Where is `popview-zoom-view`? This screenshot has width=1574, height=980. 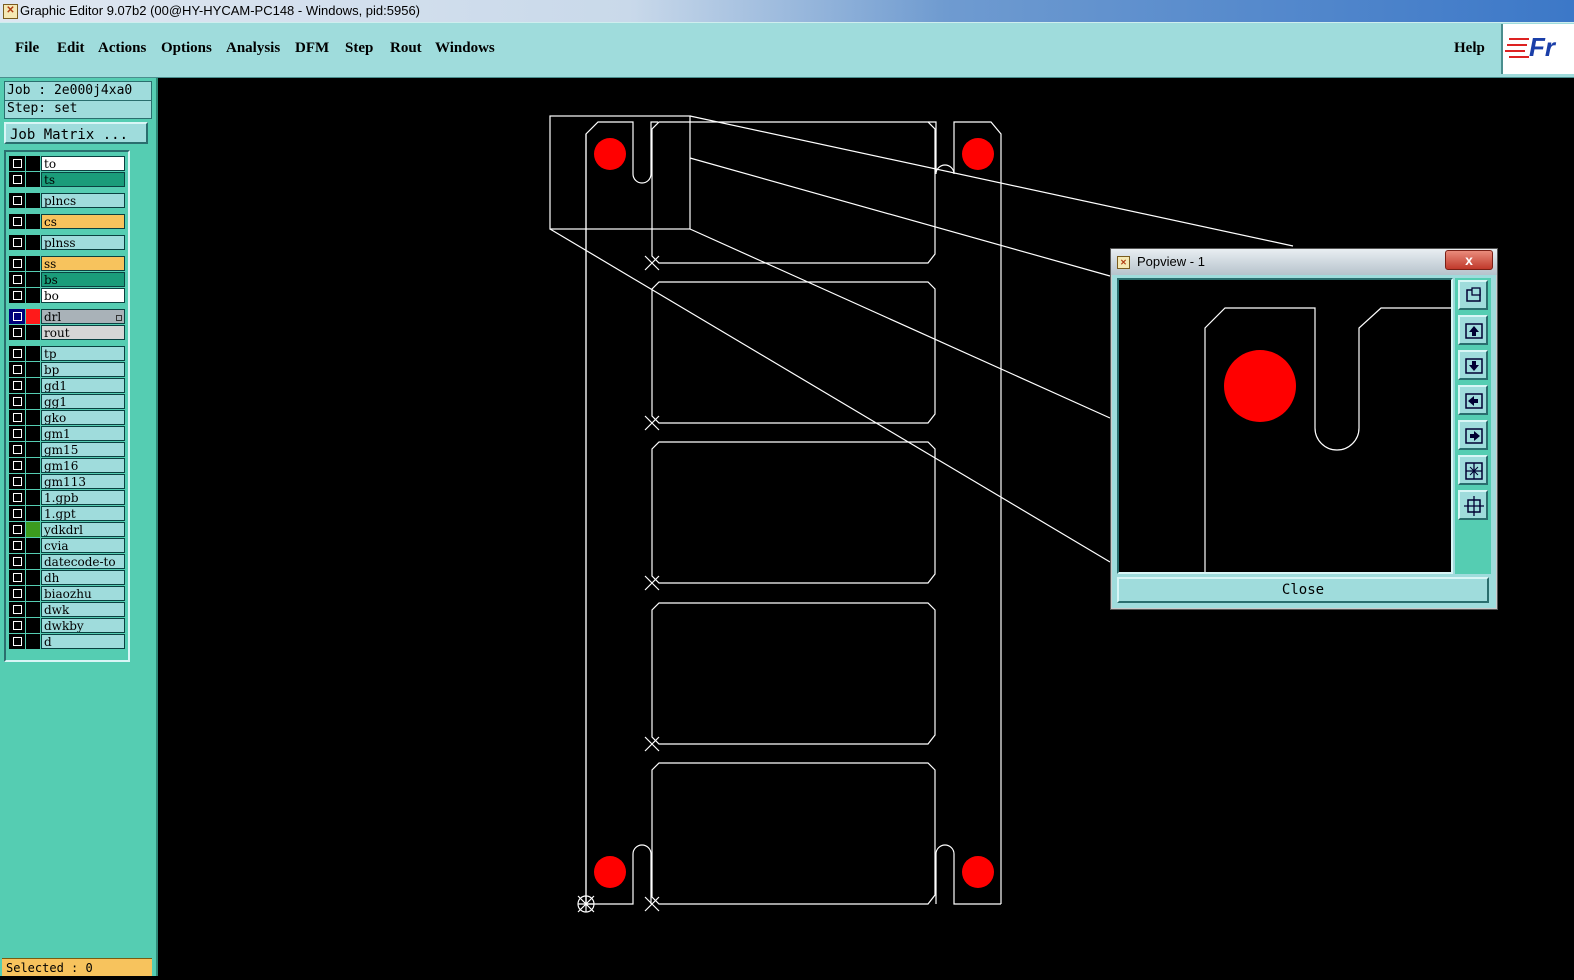 popview-zoom-view is located at coordinates (1285, 426).